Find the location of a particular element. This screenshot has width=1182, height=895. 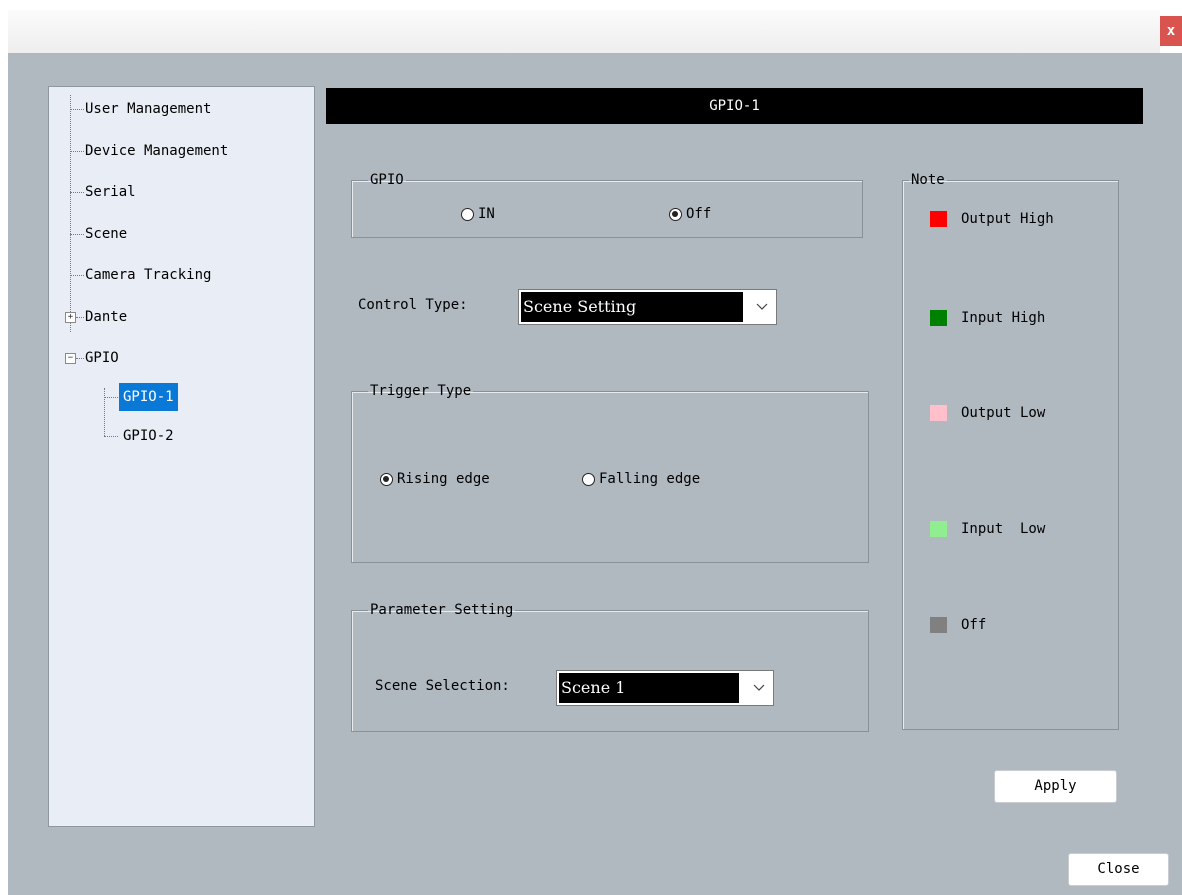

tree-item-dante: Dante is located at coordinates (106, 317).